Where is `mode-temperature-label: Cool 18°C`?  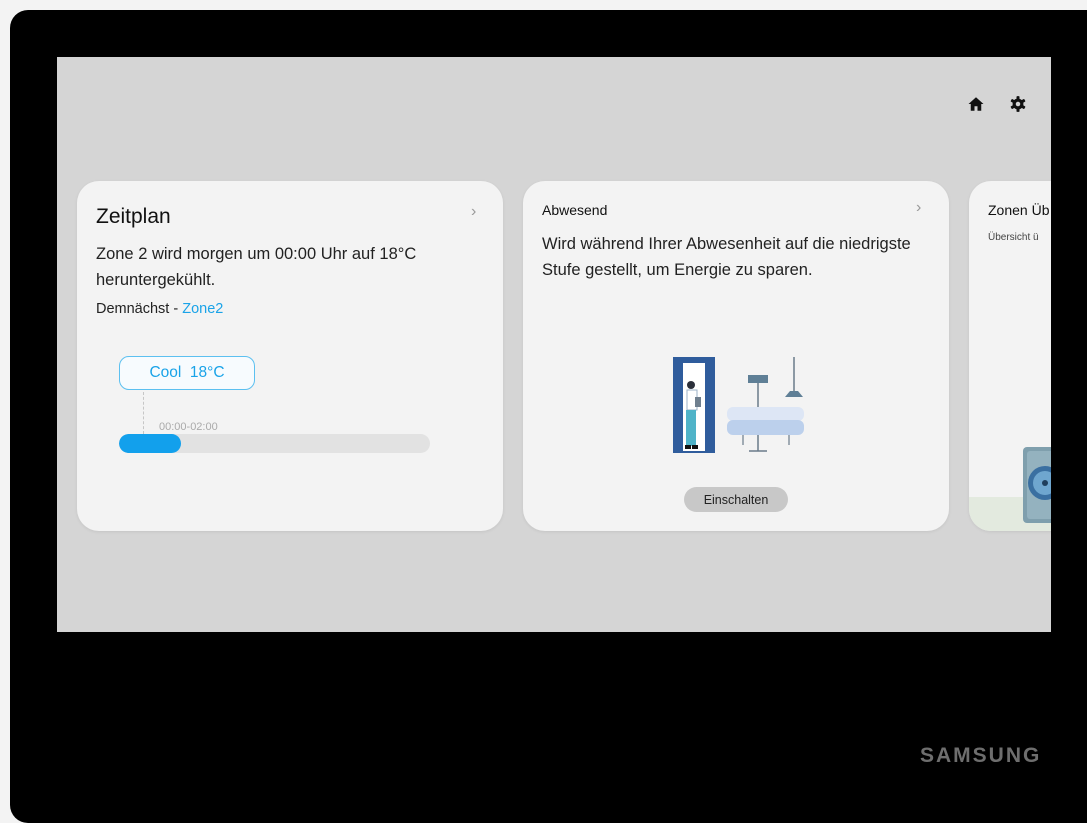 mode-temperature-label: Cool 18°C is located at coordinates (187, 372).